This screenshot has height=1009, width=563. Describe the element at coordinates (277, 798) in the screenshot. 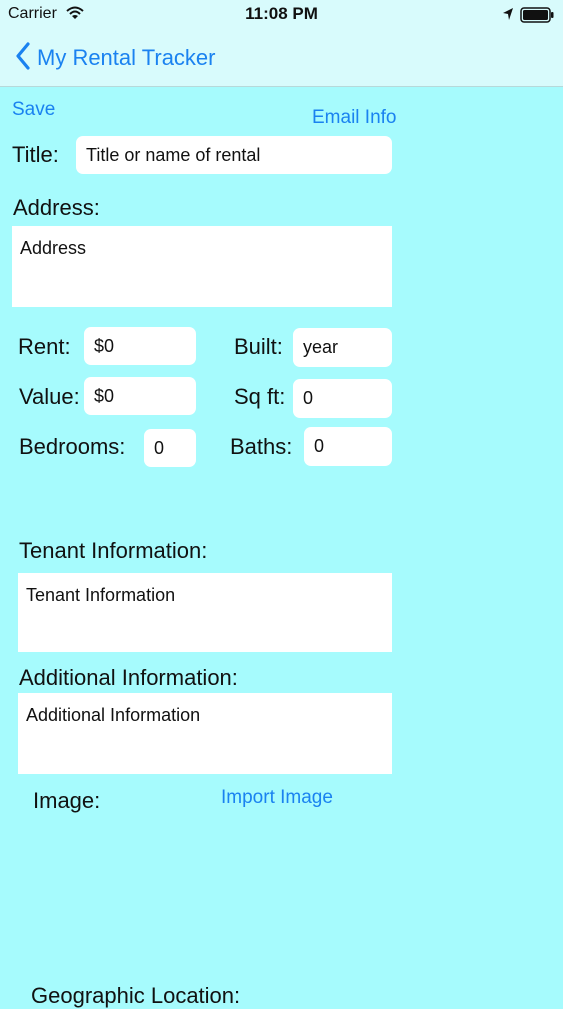

I see `import-image-button: Import Image` at that location.